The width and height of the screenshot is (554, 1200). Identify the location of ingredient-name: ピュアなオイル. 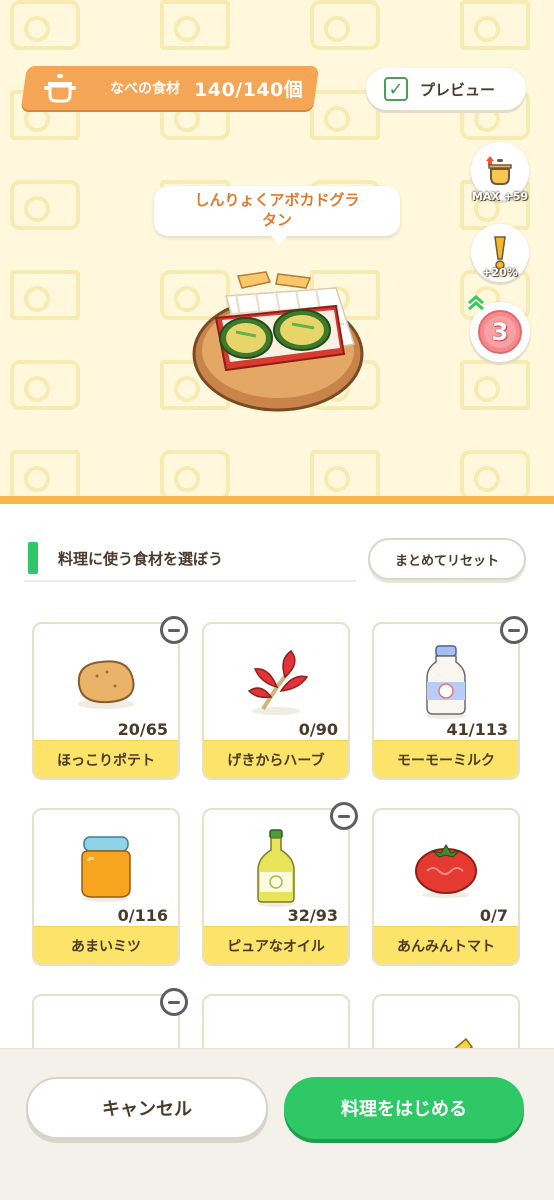
(276, 945).